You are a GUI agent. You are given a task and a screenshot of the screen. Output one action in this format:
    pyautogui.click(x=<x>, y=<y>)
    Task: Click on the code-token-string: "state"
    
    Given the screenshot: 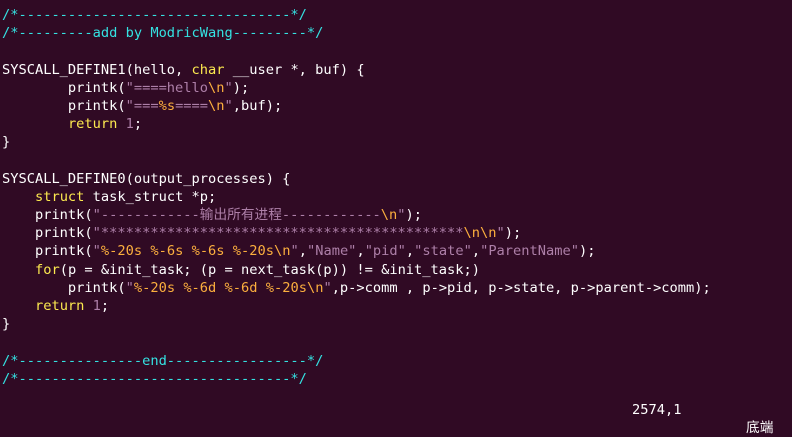 What is the action you would take?
    pyautogui.click(x=443, y=251)
    